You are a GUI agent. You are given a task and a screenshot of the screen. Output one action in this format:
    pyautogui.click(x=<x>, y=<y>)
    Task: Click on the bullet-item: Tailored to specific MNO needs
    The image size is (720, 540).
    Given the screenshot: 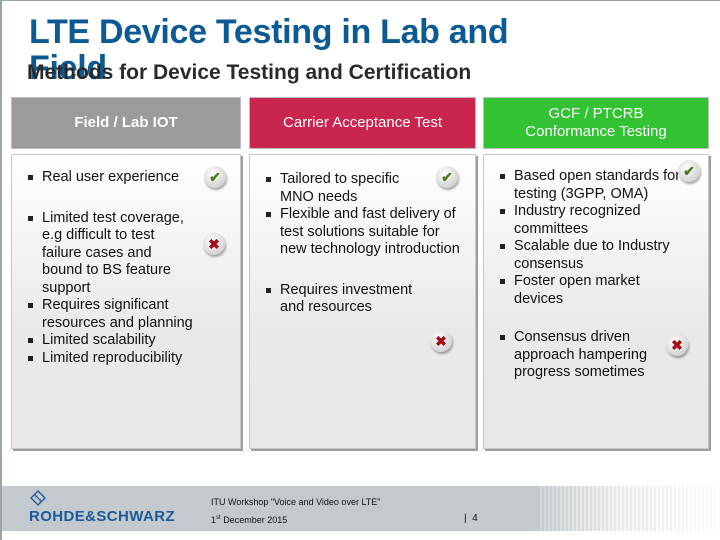 What is the action you would take?
    pyautogui.click(x=364, y=188)
    